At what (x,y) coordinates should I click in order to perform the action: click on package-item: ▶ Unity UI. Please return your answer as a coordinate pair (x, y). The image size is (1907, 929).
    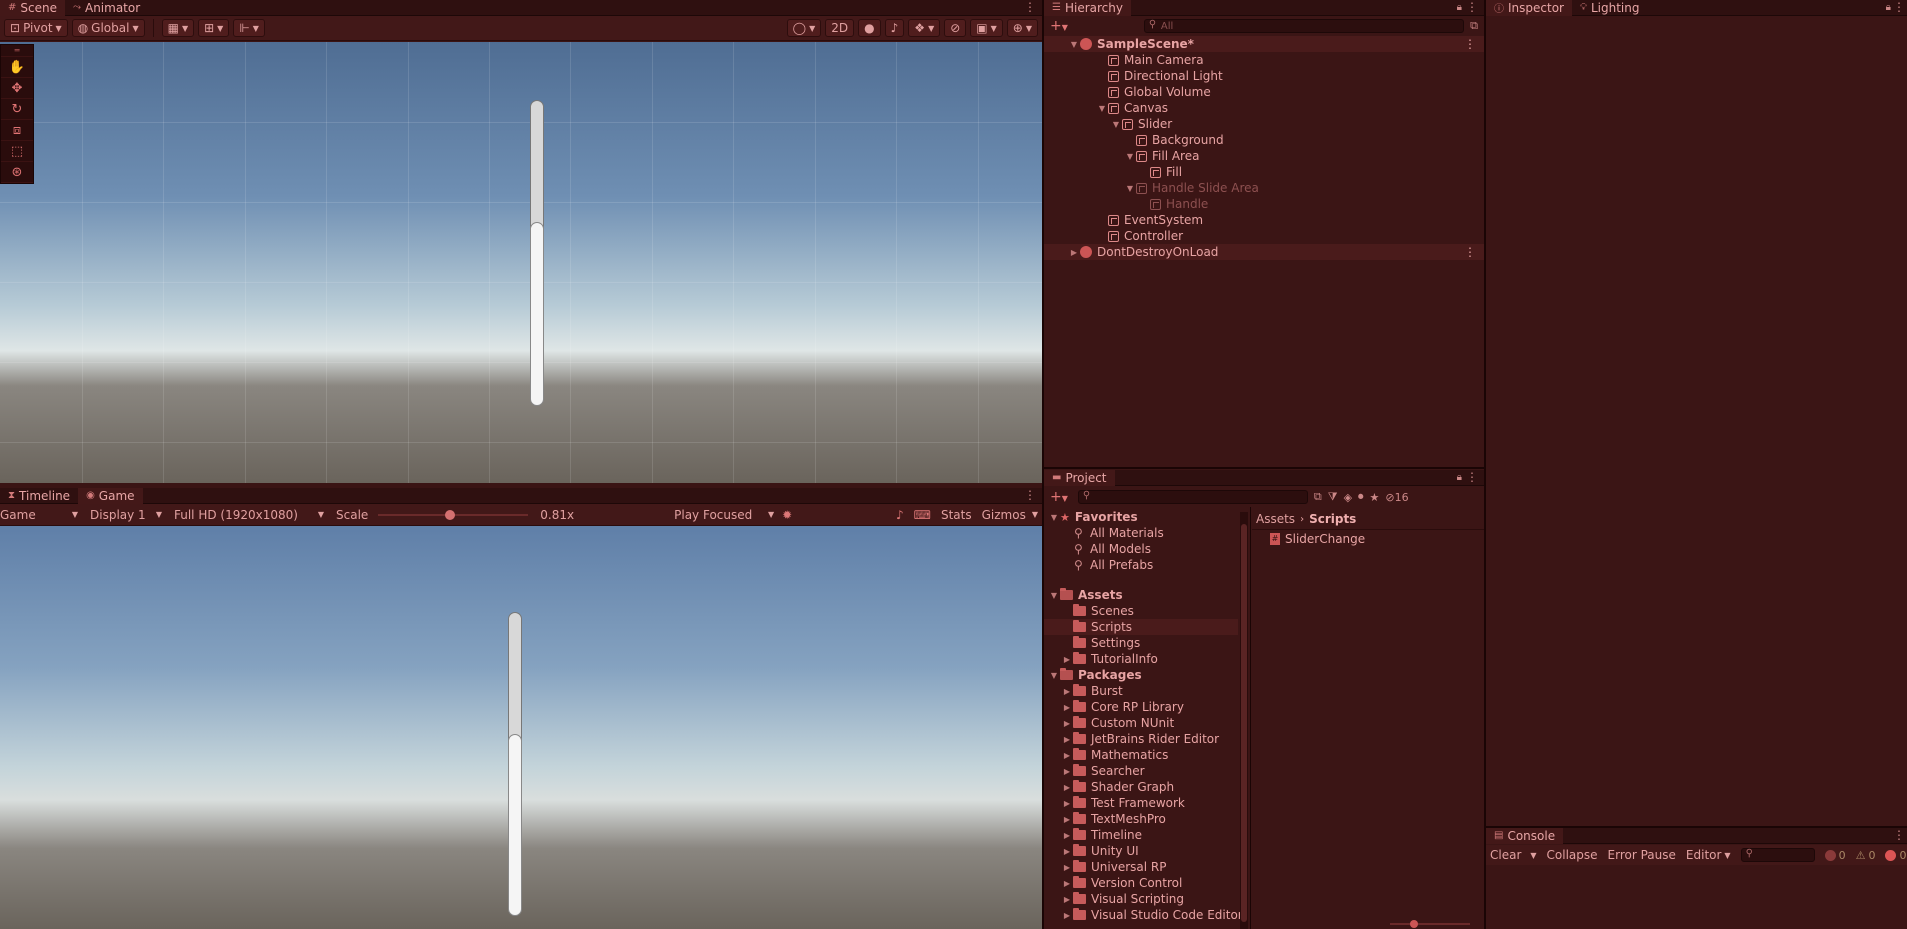
    Looking at the image, I should click on (1100, 851).